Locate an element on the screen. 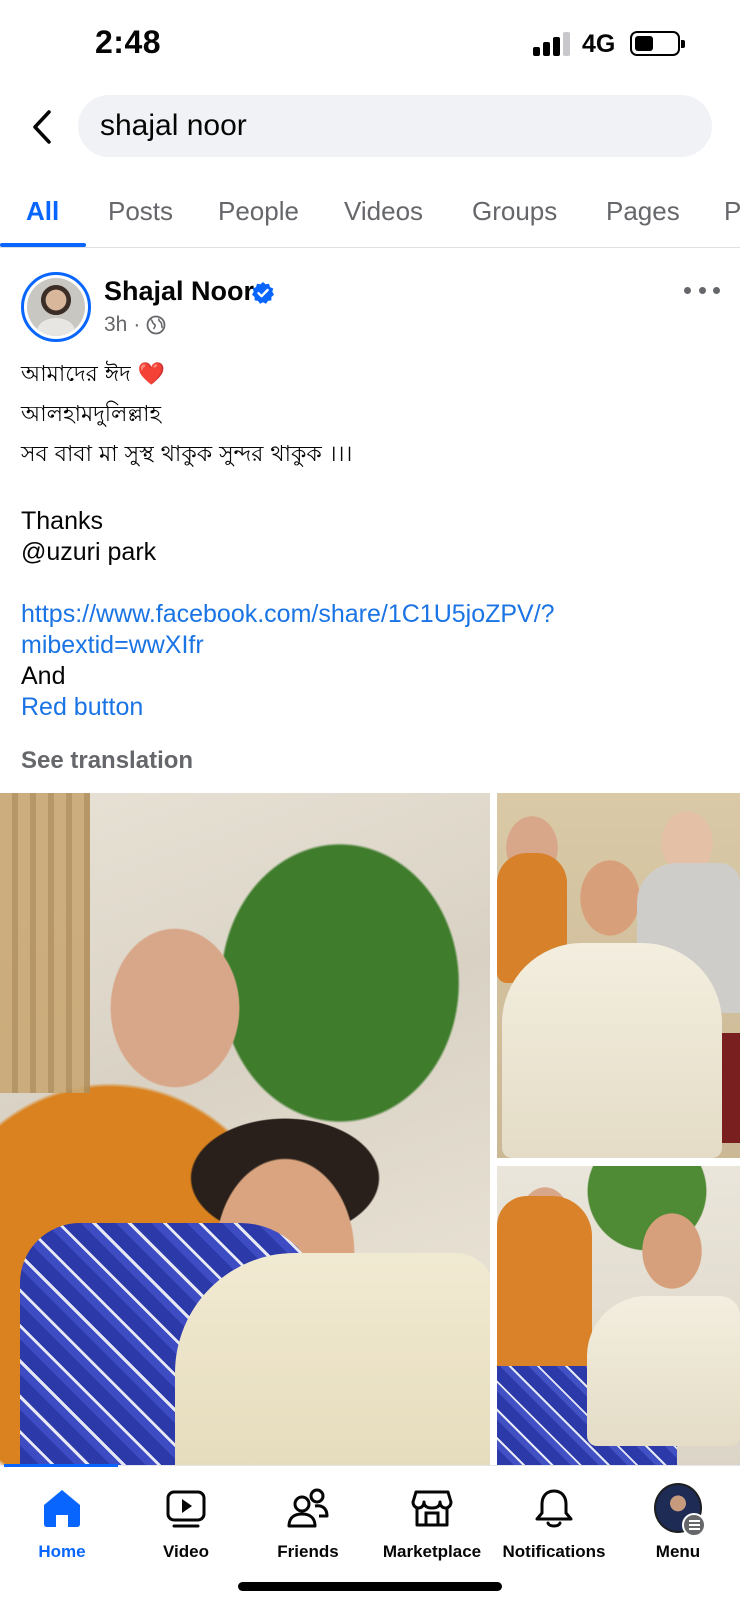 This screenshot has width=740, height=1600. globe-icon is located at coordinates (156, 325).